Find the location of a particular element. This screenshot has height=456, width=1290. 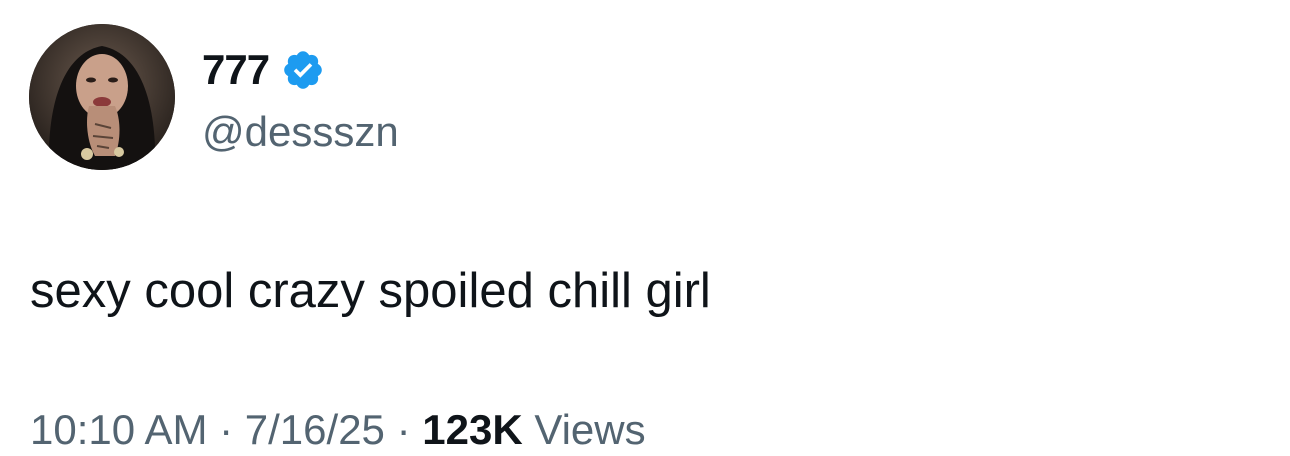

author-display-name: 777 is located at coordinates (236, 70).